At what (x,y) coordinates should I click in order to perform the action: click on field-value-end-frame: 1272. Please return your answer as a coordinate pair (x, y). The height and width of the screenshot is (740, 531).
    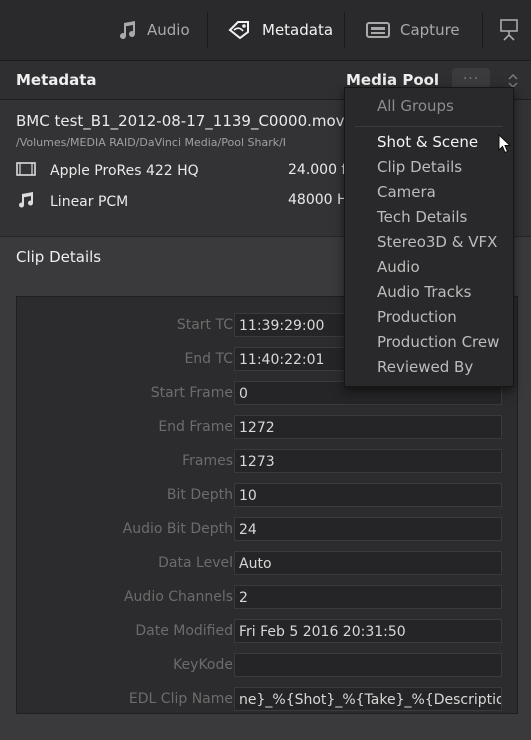
    Looking at the image, I should click on (368, 427).